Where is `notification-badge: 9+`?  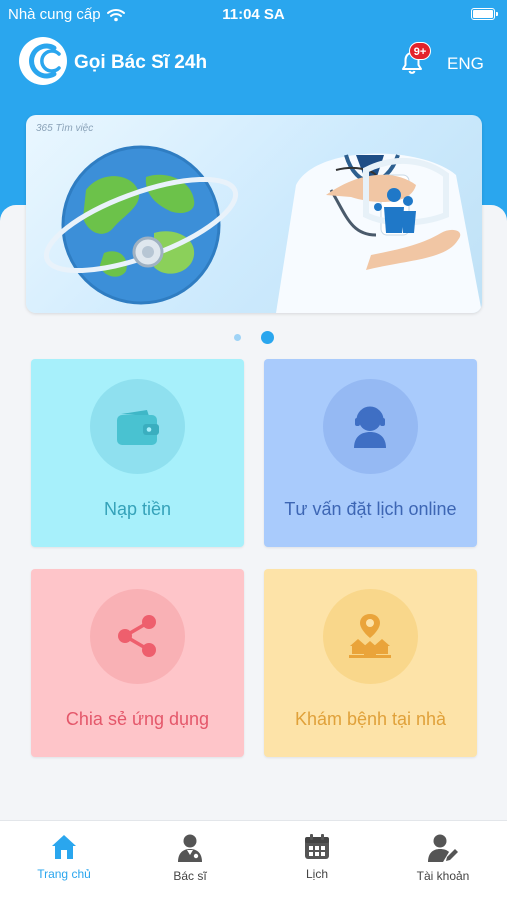 notification-badge: 9+ is located at coordinates (420, 51).